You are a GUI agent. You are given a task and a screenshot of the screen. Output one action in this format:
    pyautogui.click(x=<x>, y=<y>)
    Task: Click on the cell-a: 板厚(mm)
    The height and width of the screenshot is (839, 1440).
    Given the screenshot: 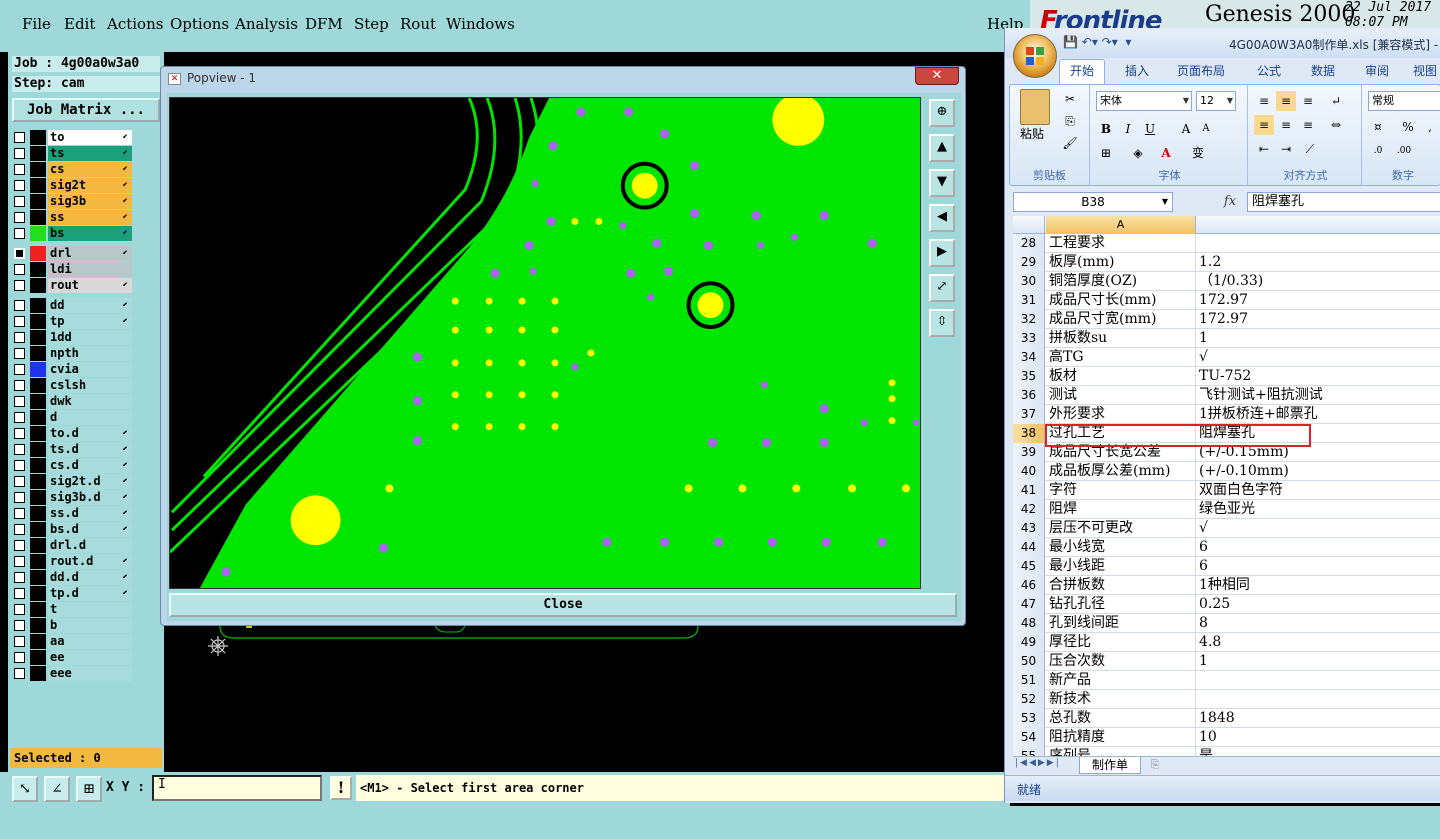 What is the action you would take?
    pyautogui.click(x=1121, y=262)
    